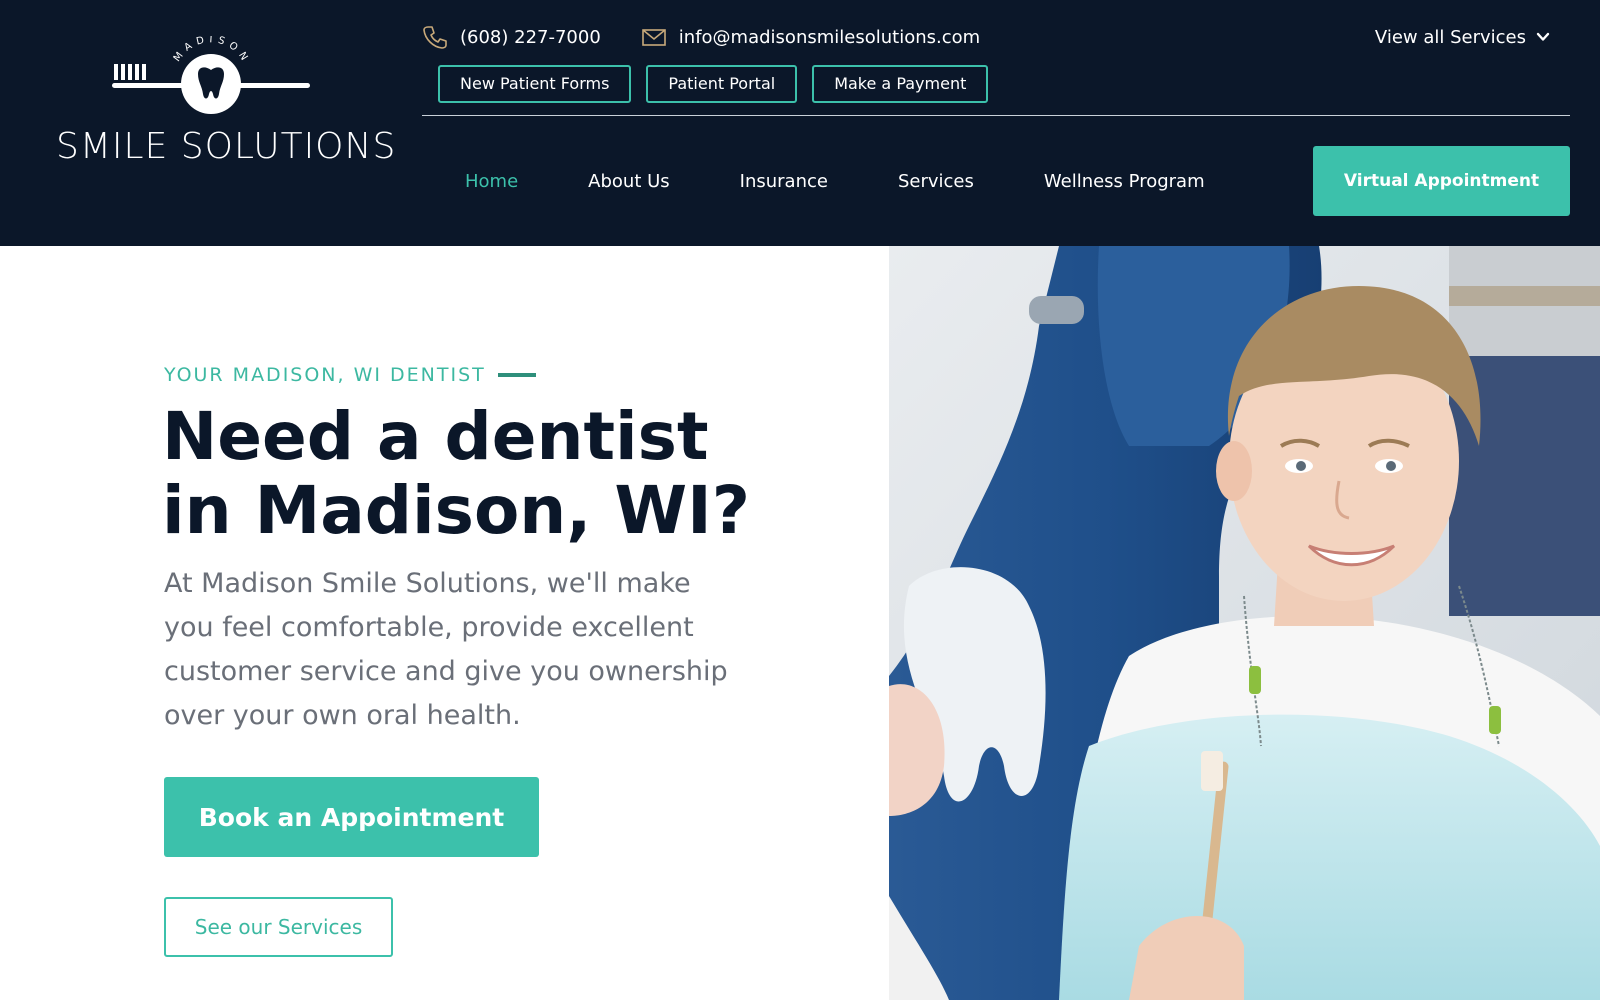  What do you see at coordinates (1124, 181) in the screenshot?
I see `nav-item-wellness-program: Wellness Program` at bounding box center [1124, 181].